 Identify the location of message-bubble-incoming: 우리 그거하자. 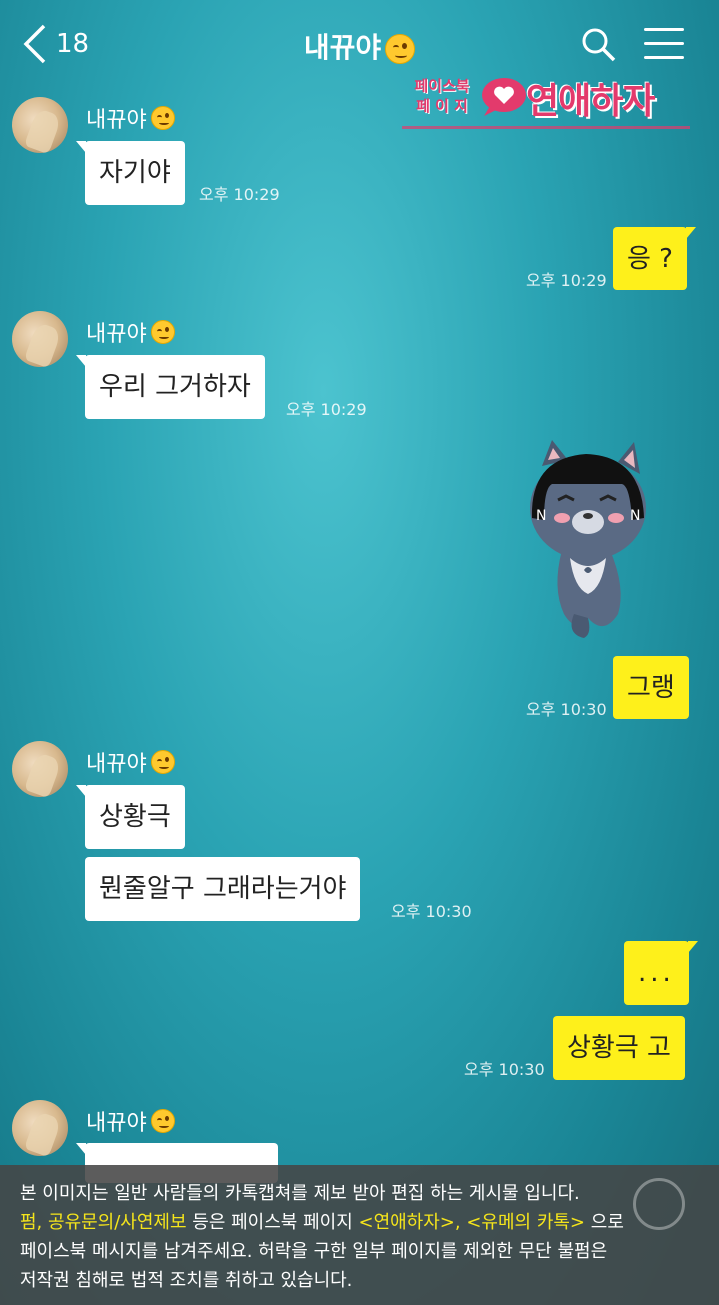
(170, 387).